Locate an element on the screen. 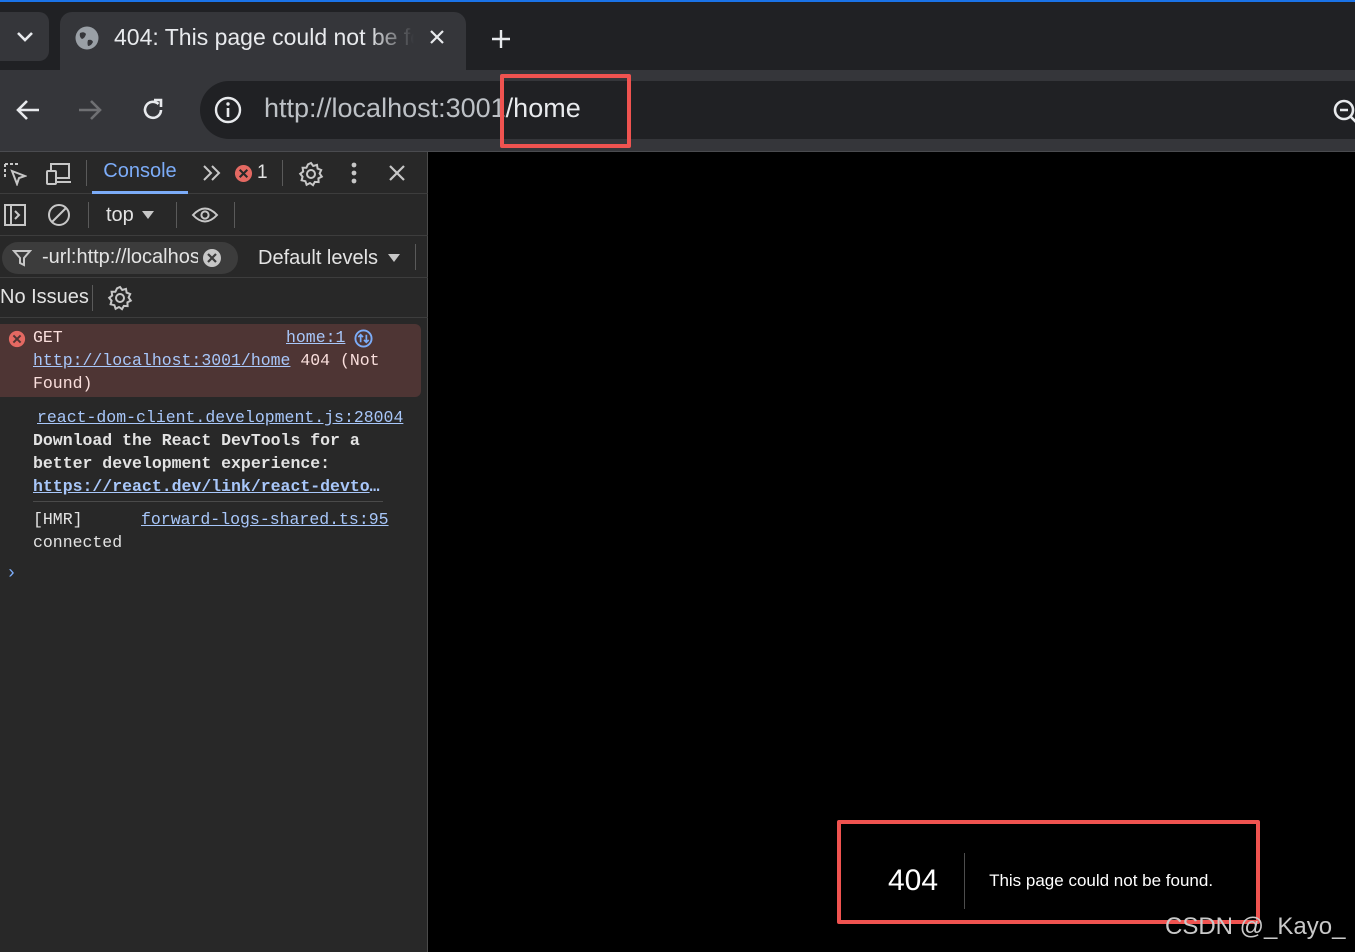 The height and width of the screenshot is (952, 1355). block-icon is located at coordinates (59, 215).